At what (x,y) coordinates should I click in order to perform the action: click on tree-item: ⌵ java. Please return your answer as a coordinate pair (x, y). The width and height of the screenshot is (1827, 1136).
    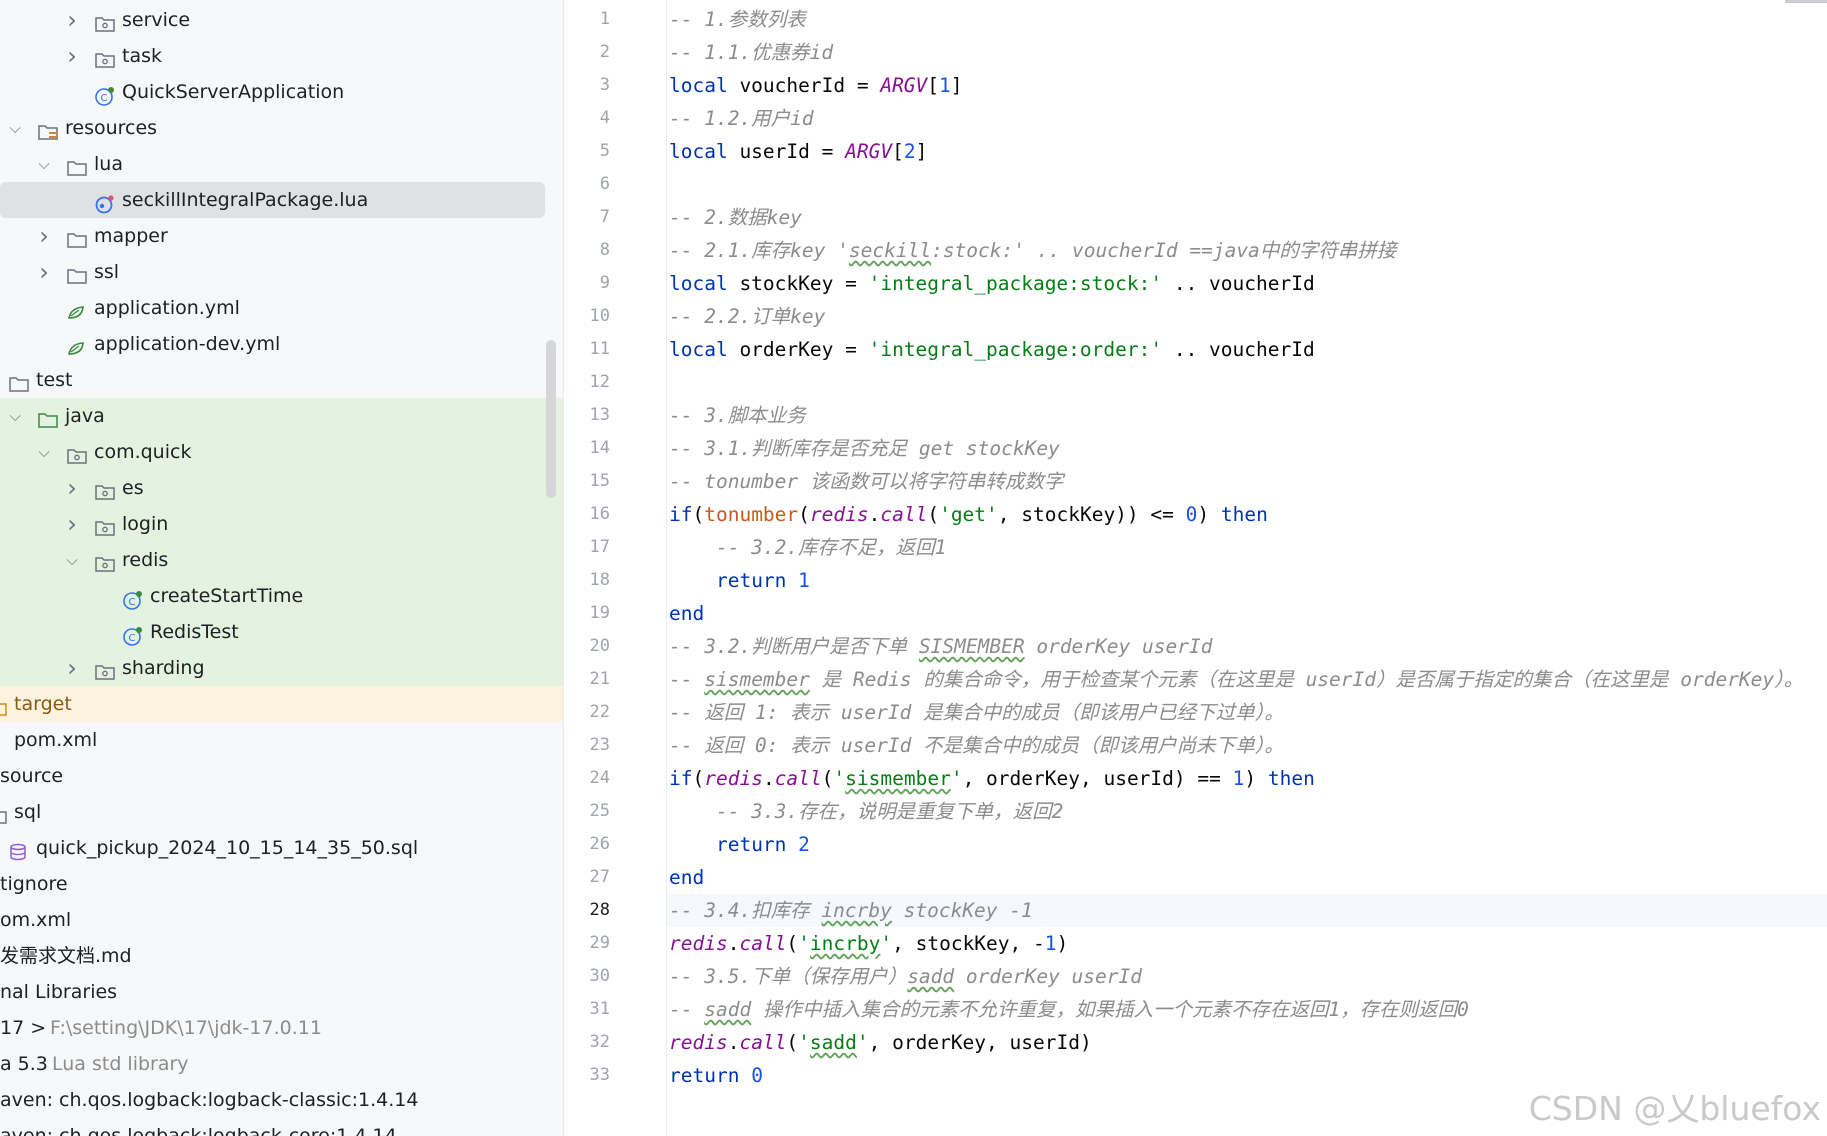
    Looking at the image, I should click on (281, 416).